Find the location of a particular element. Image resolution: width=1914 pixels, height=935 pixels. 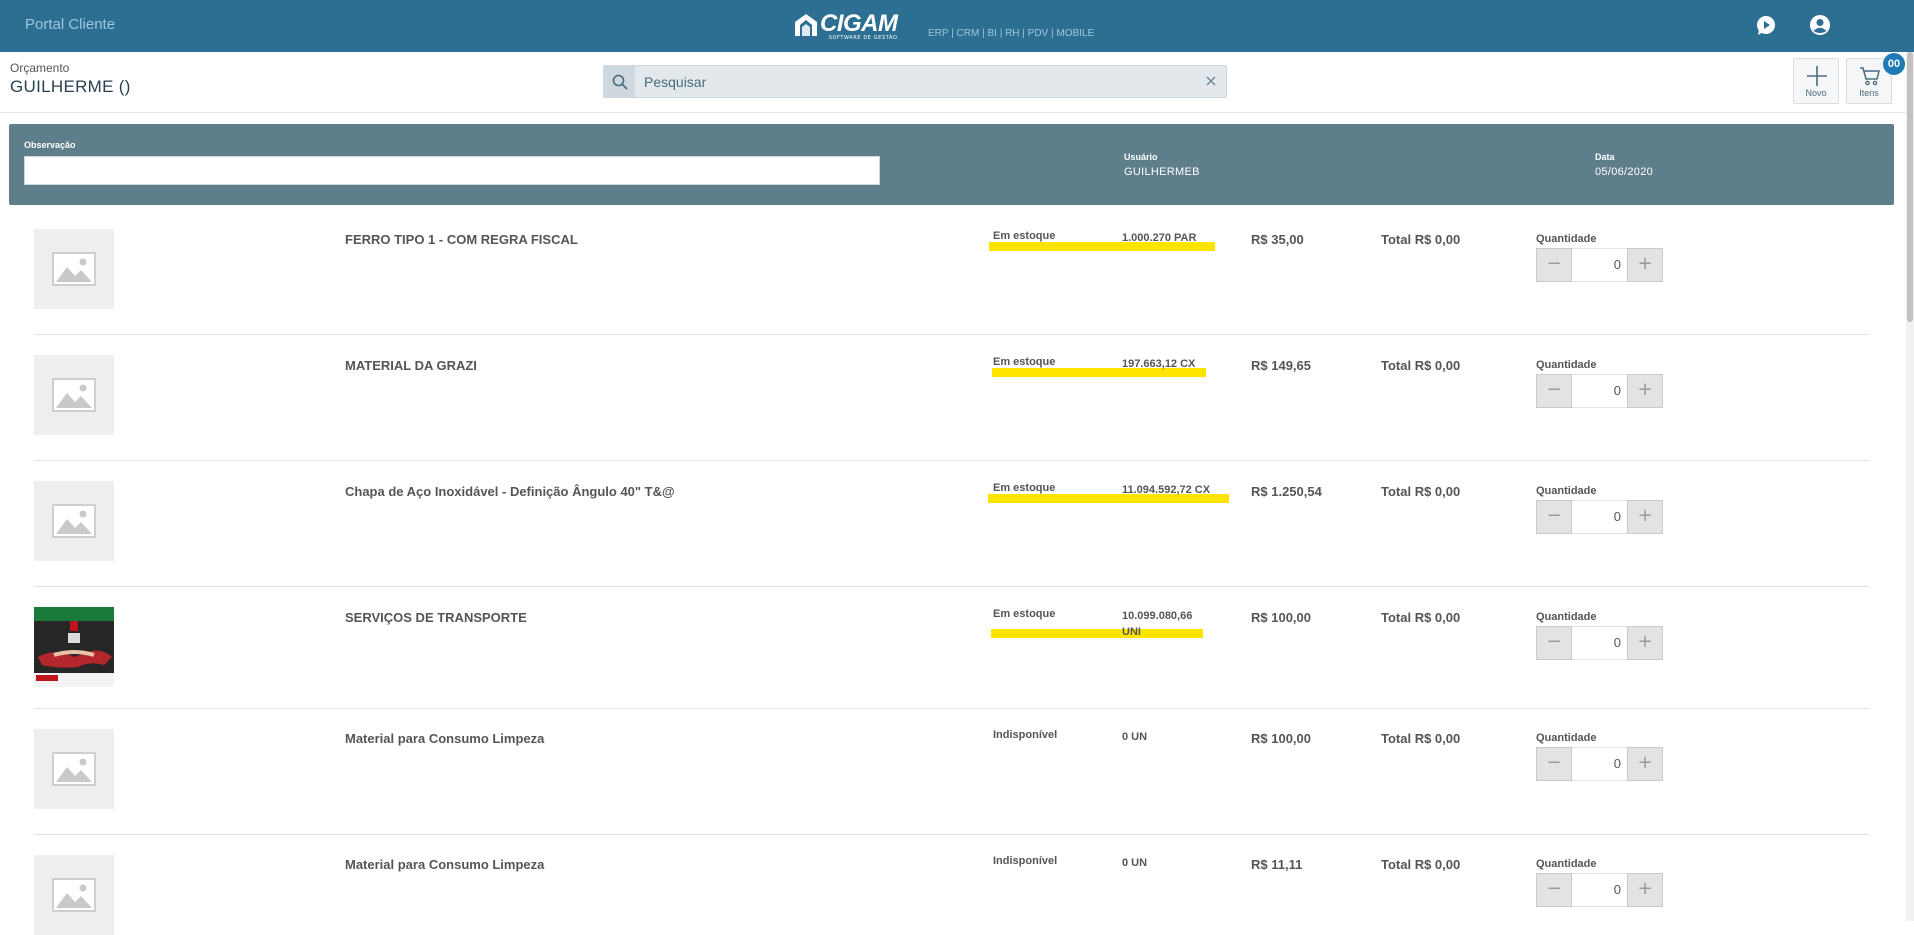

transport-photo-icon is located at coordinates (74, 647).